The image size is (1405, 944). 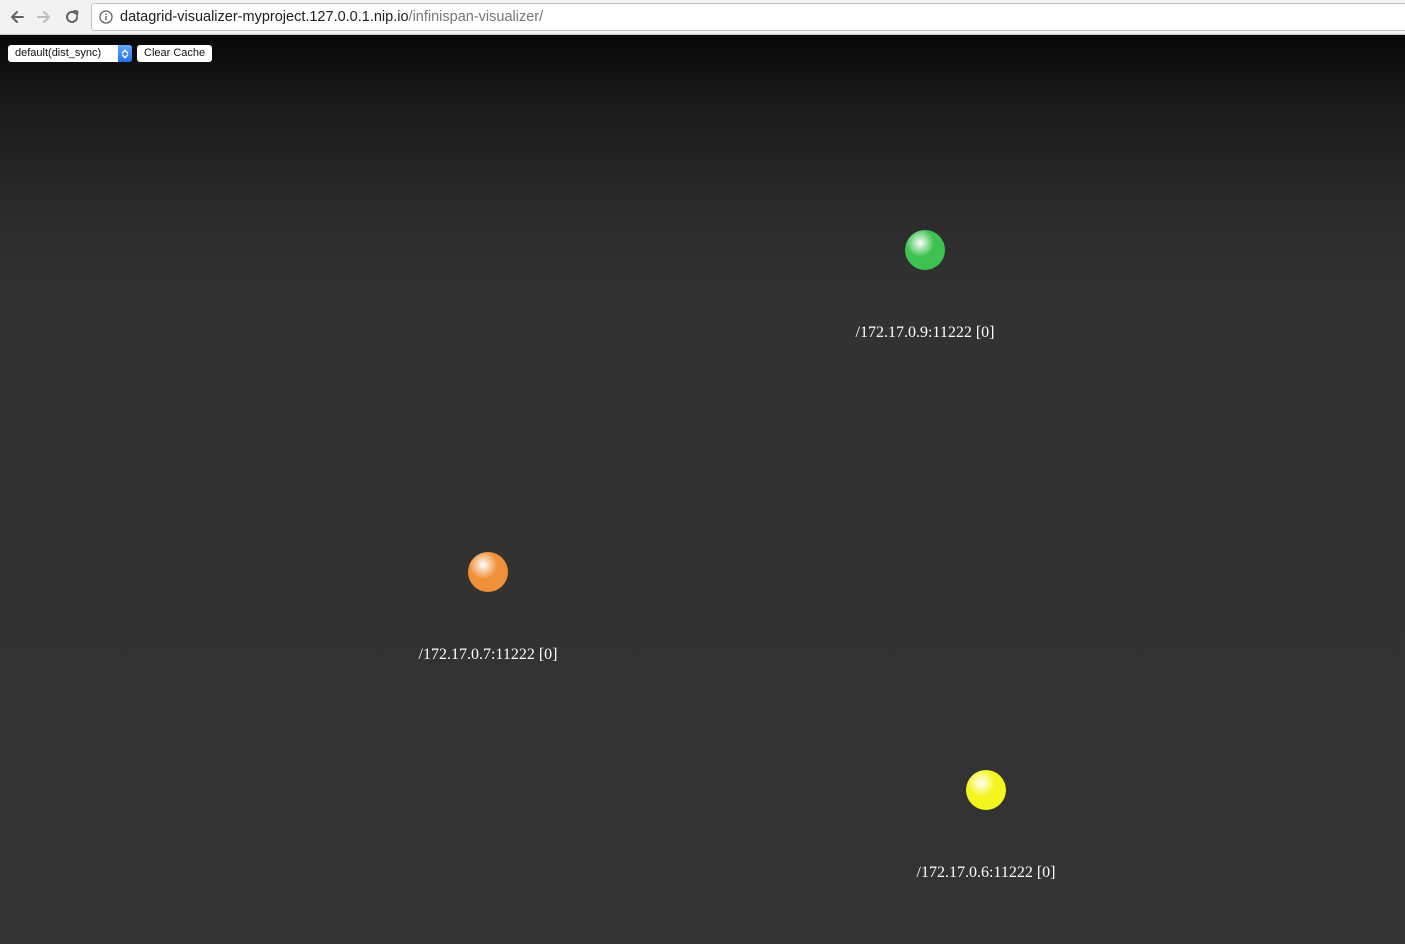 I want to click on controls-bar: default(dist_sync) Clear Cache, so click(x=110, y=53).